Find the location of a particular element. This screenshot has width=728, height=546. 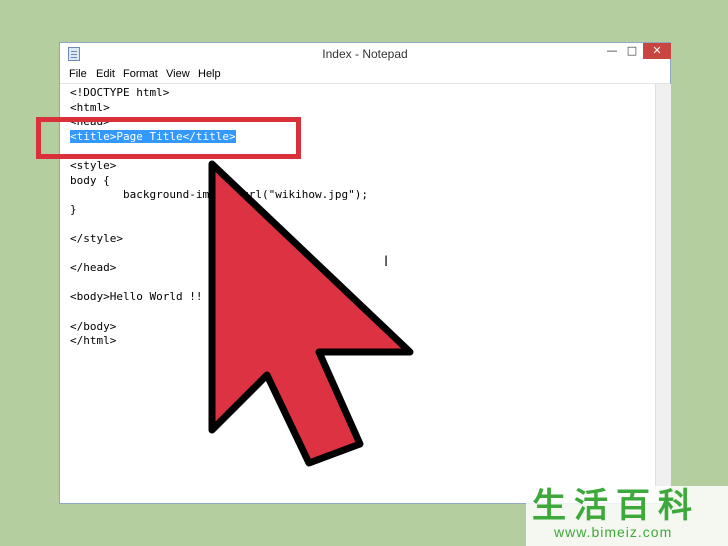

watermark-url: www.bimeiz.com is located at coordinates (613, 532).